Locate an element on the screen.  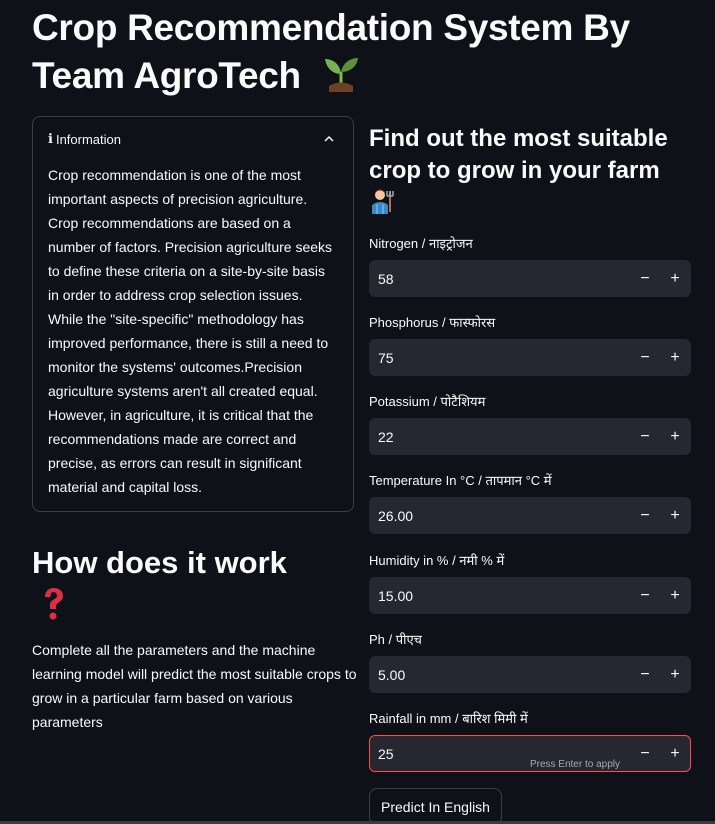
humidity-field: Humidity in % / नमी % में − + is located at coordinates (530, 582).